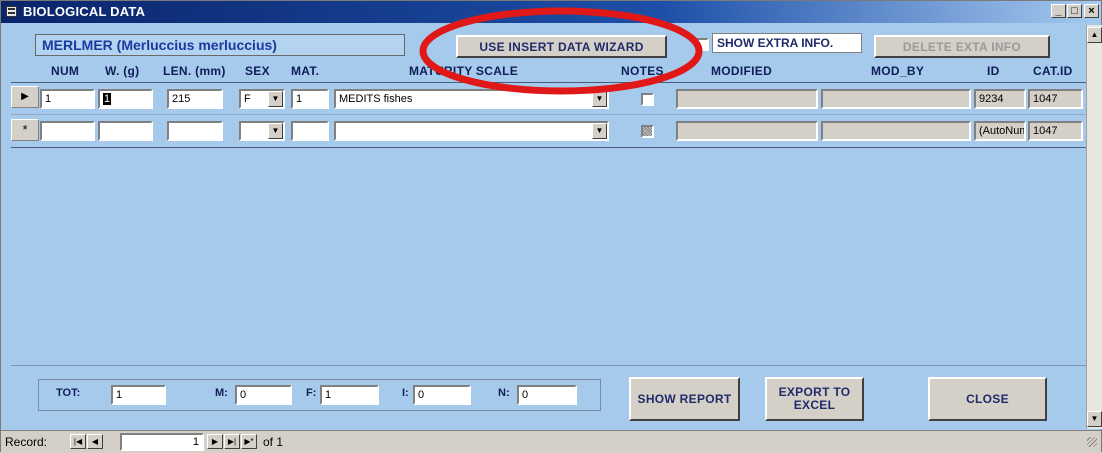 The height and width of the screenshot is (453, 1102). I want to click on weight-field, so click(125, 131).